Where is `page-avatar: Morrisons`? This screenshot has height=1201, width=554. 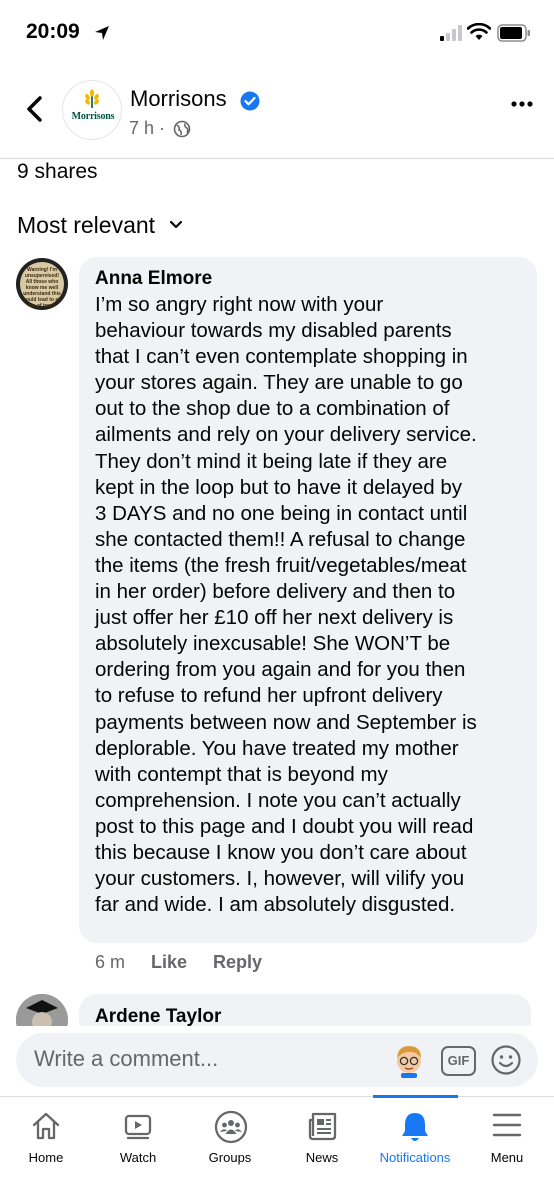 page-avatar: Morrisons is located at coordinates (92, 110).